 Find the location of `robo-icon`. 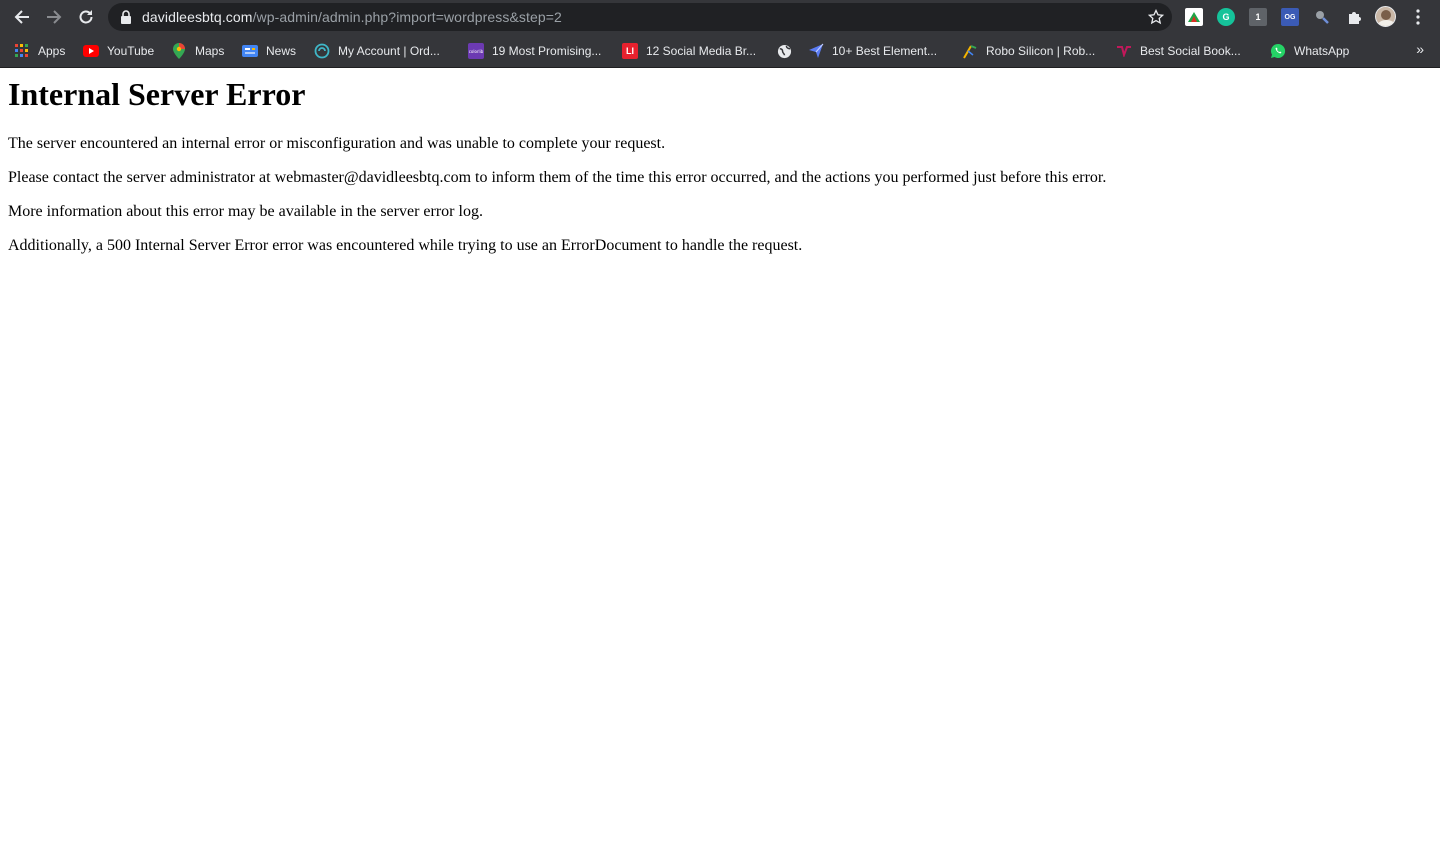

robo-icon is located at coordinates (970, 51).